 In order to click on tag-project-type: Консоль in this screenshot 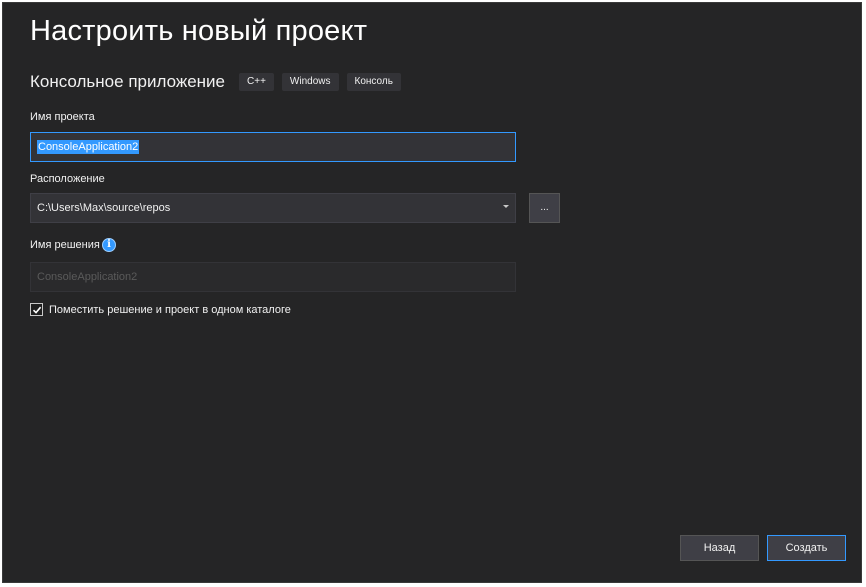, I will do `click(373, 82)`.